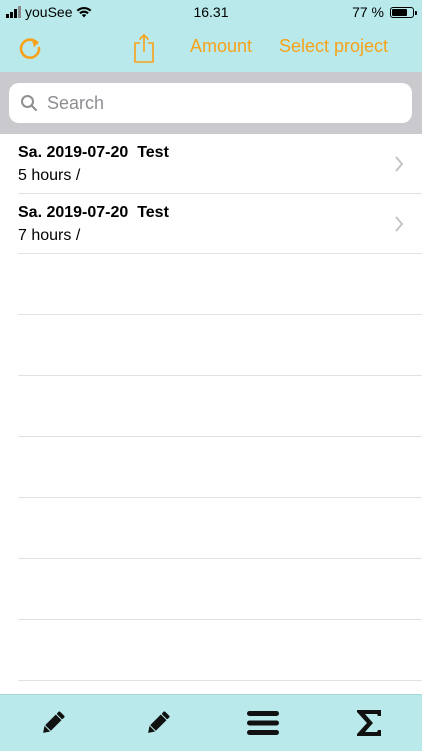 This screenshot has height=751, width=422. I want to click on refresh-button, so click(30, 48).